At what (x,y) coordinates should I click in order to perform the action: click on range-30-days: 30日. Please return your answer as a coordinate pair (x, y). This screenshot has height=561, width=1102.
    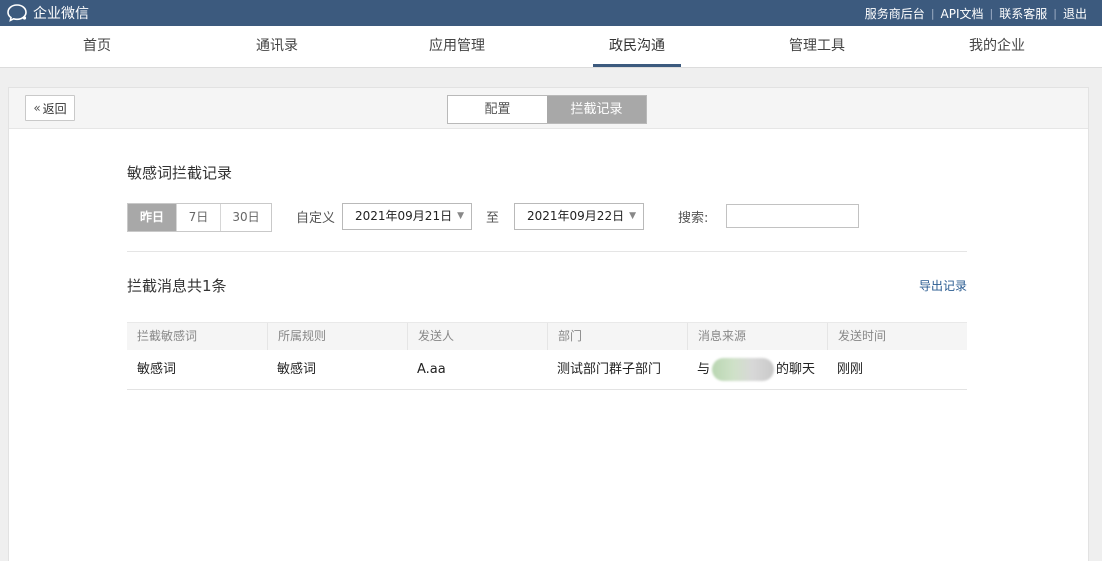
    Looking at the image, I should click on (245, 217).